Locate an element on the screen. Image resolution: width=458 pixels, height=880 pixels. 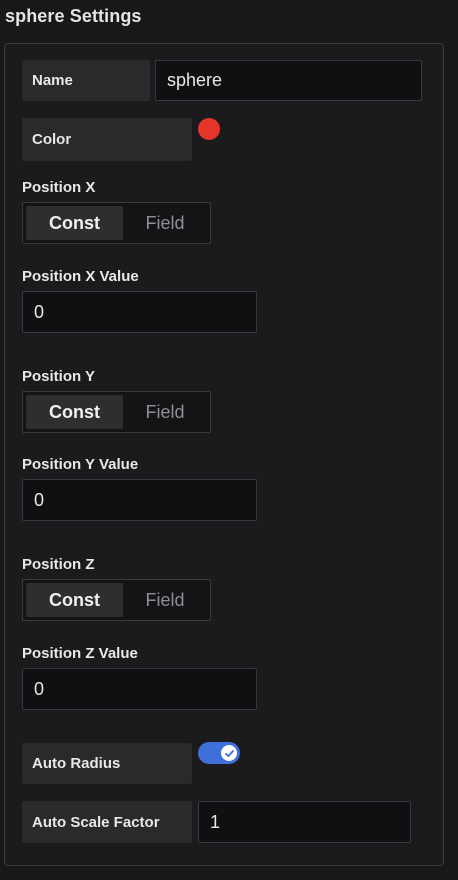
position-x-value-input is located at coordinates (139, 312).